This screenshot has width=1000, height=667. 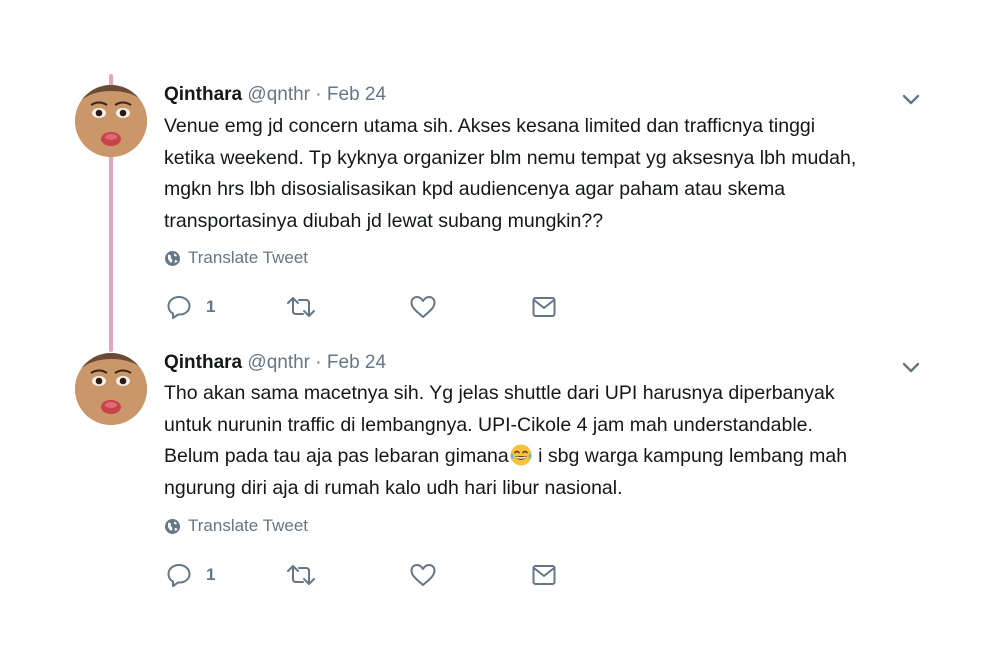 I want to click on tears-of-joy-emoji, so click(x=521, y=455).